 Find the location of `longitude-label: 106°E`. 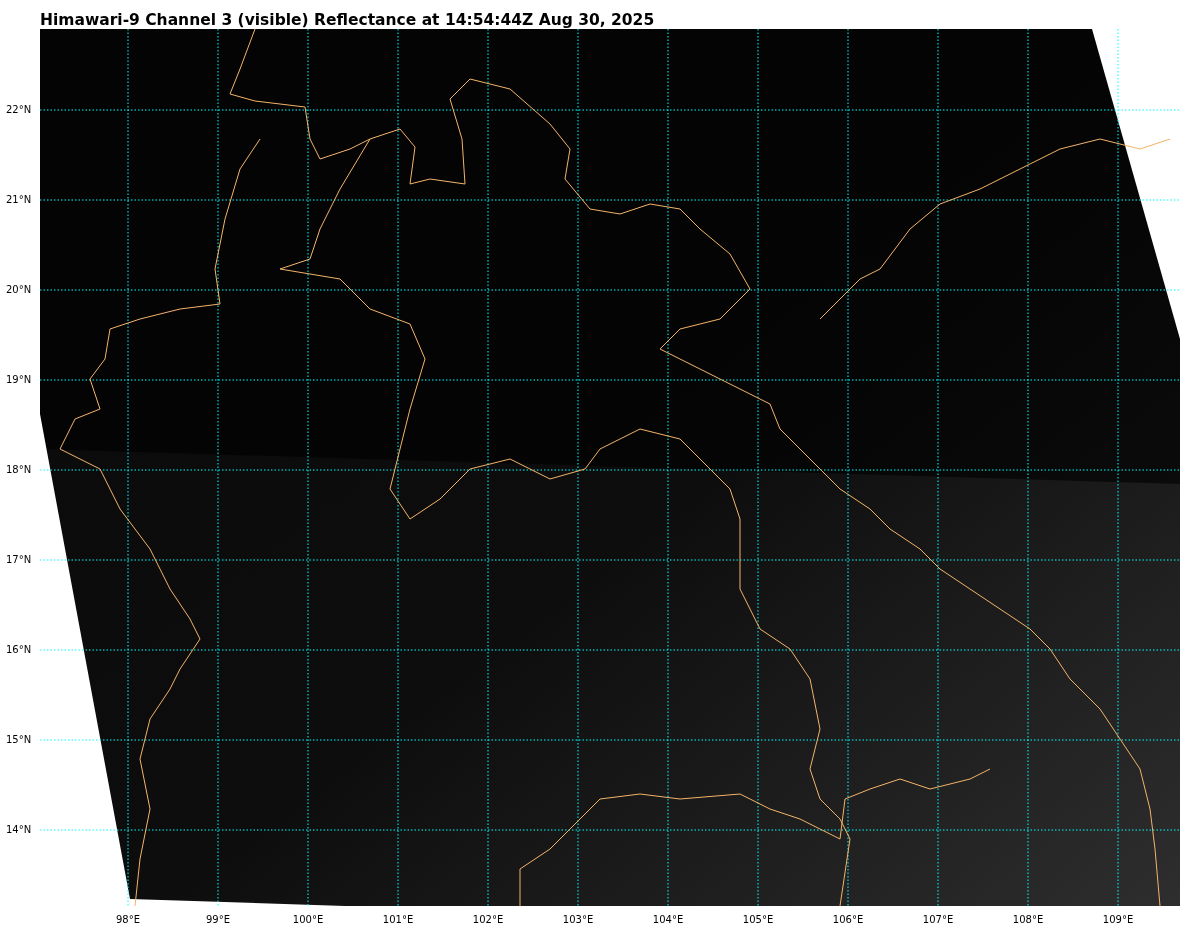

longitude-label: 106°E is located at coordinates (848, 920).